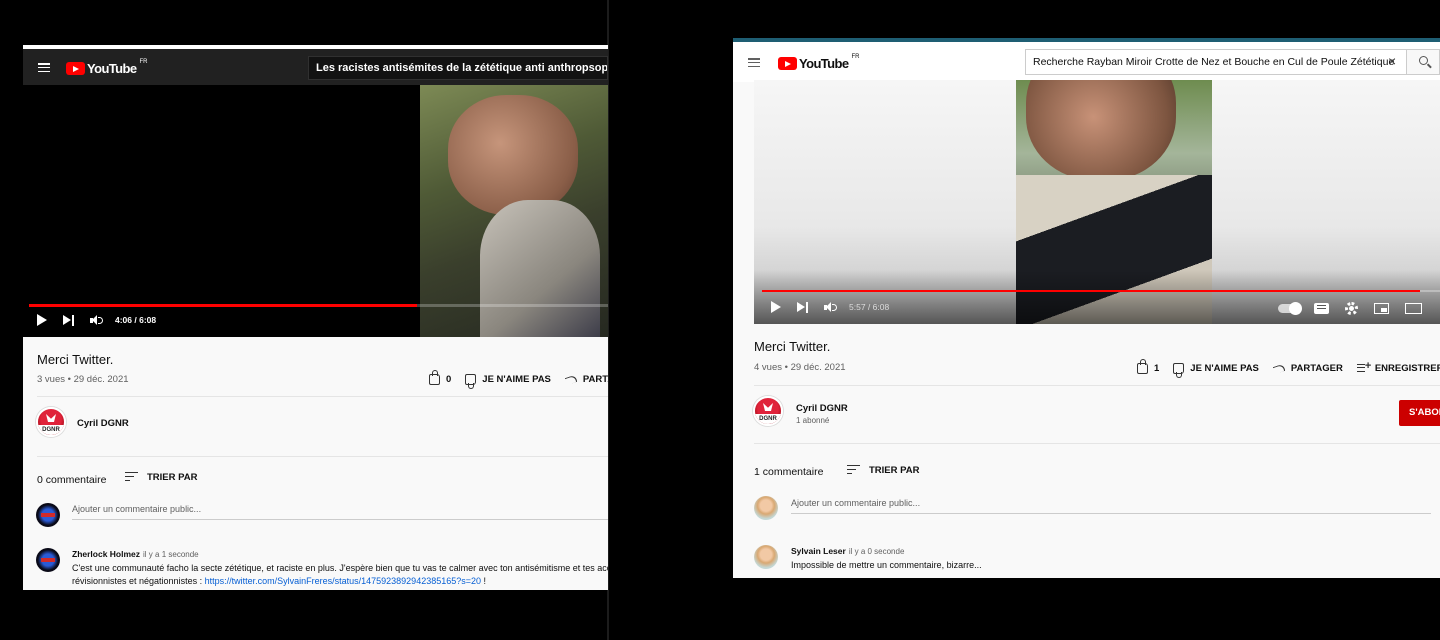 Image resolution: width=1440 pixels, height=640 pixels. I want to click on subscriber-count: 1 abonné, so click(813, 420).